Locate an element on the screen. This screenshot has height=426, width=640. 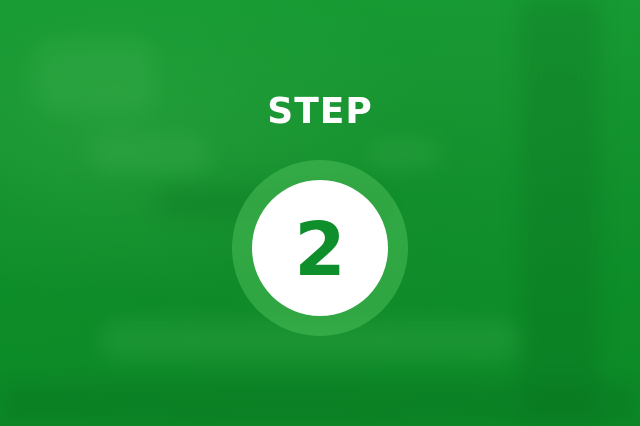
step-title: STEP is located at coordinates (320, 111).